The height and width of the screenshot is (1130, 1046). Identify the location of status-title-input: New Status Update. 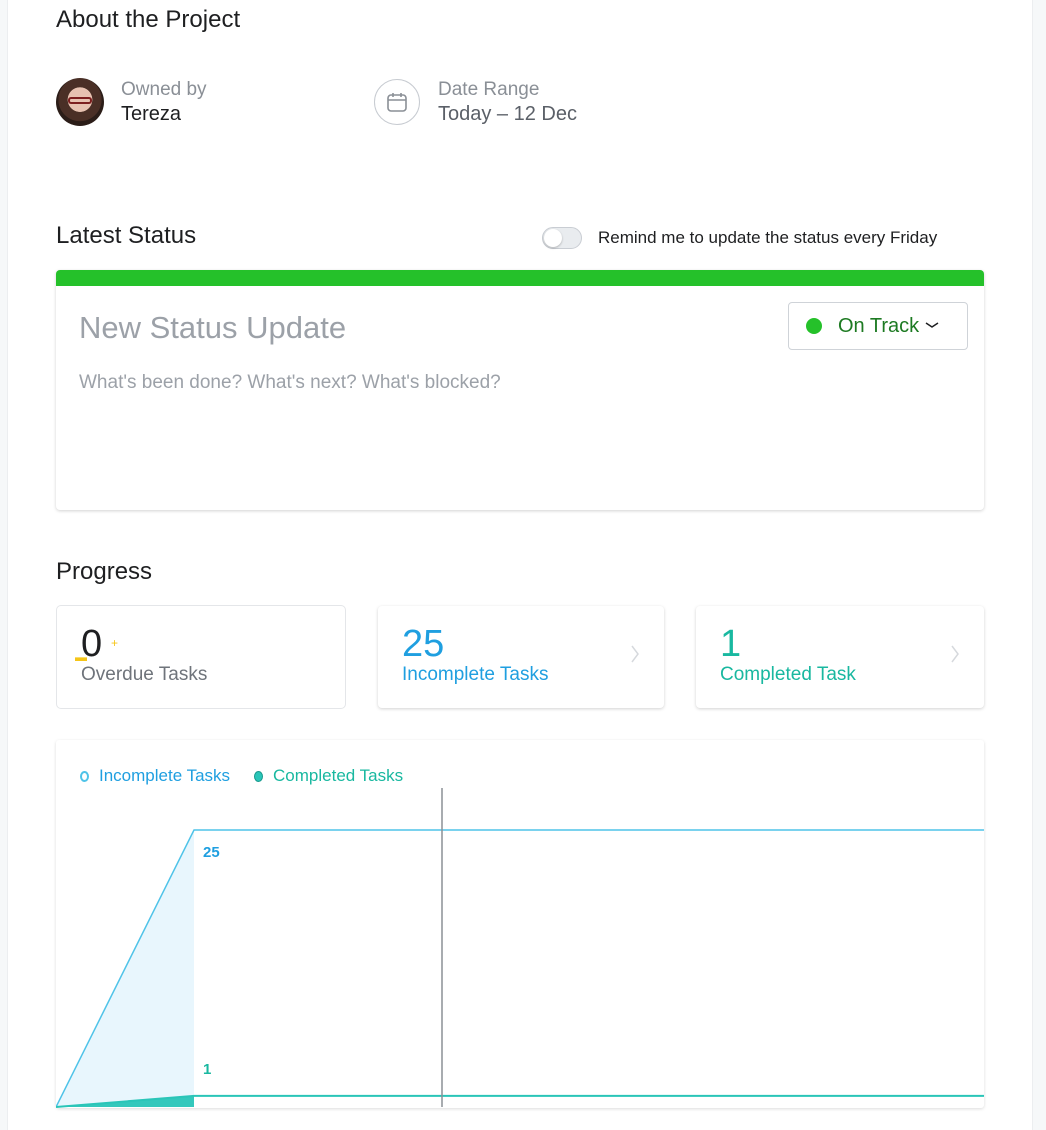
(212, 328).